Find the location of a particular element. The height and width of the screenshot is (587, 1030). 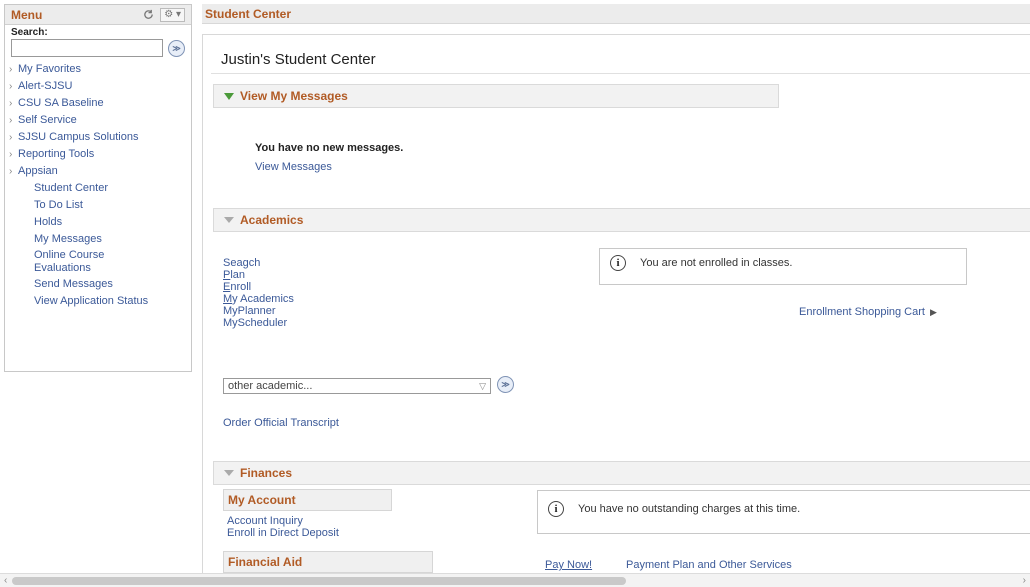

arrow-right-icon: ▶ is located at coordinates (933, 311).